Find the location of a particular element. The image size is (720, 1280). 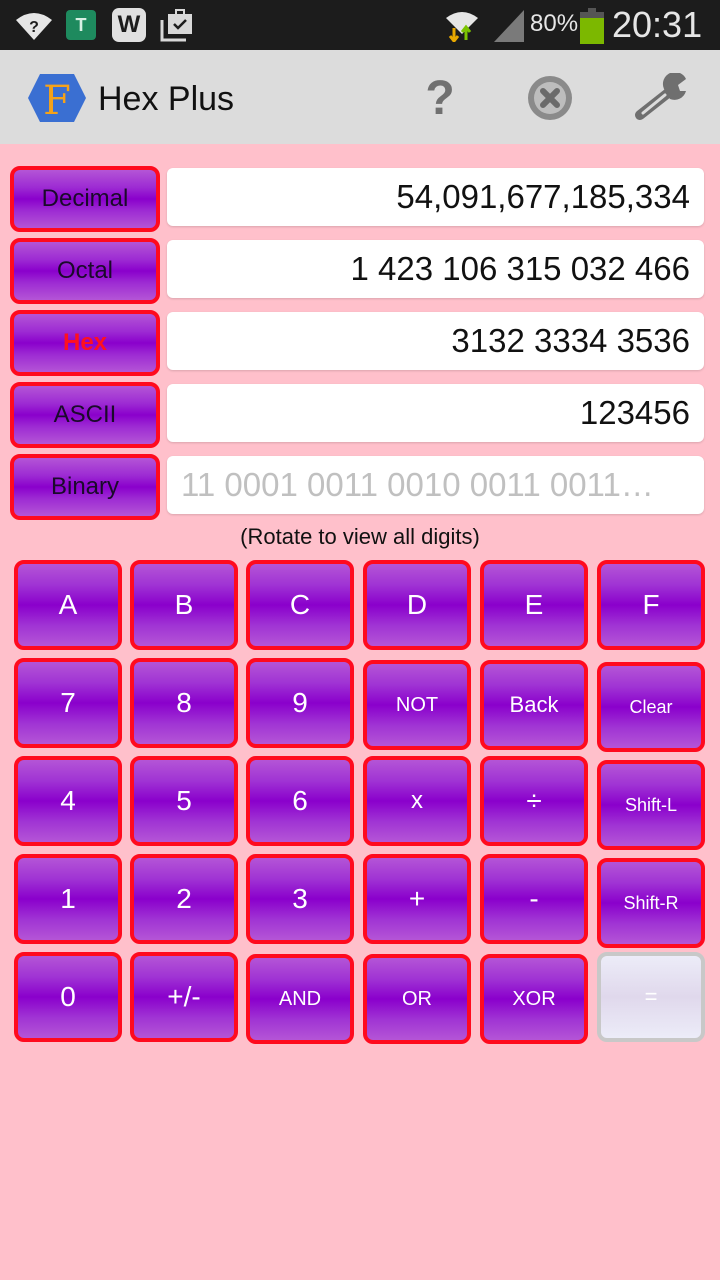

converter-row-octal: Octal 1 423 106 315 032 466 is located at coordinates (357, 271).